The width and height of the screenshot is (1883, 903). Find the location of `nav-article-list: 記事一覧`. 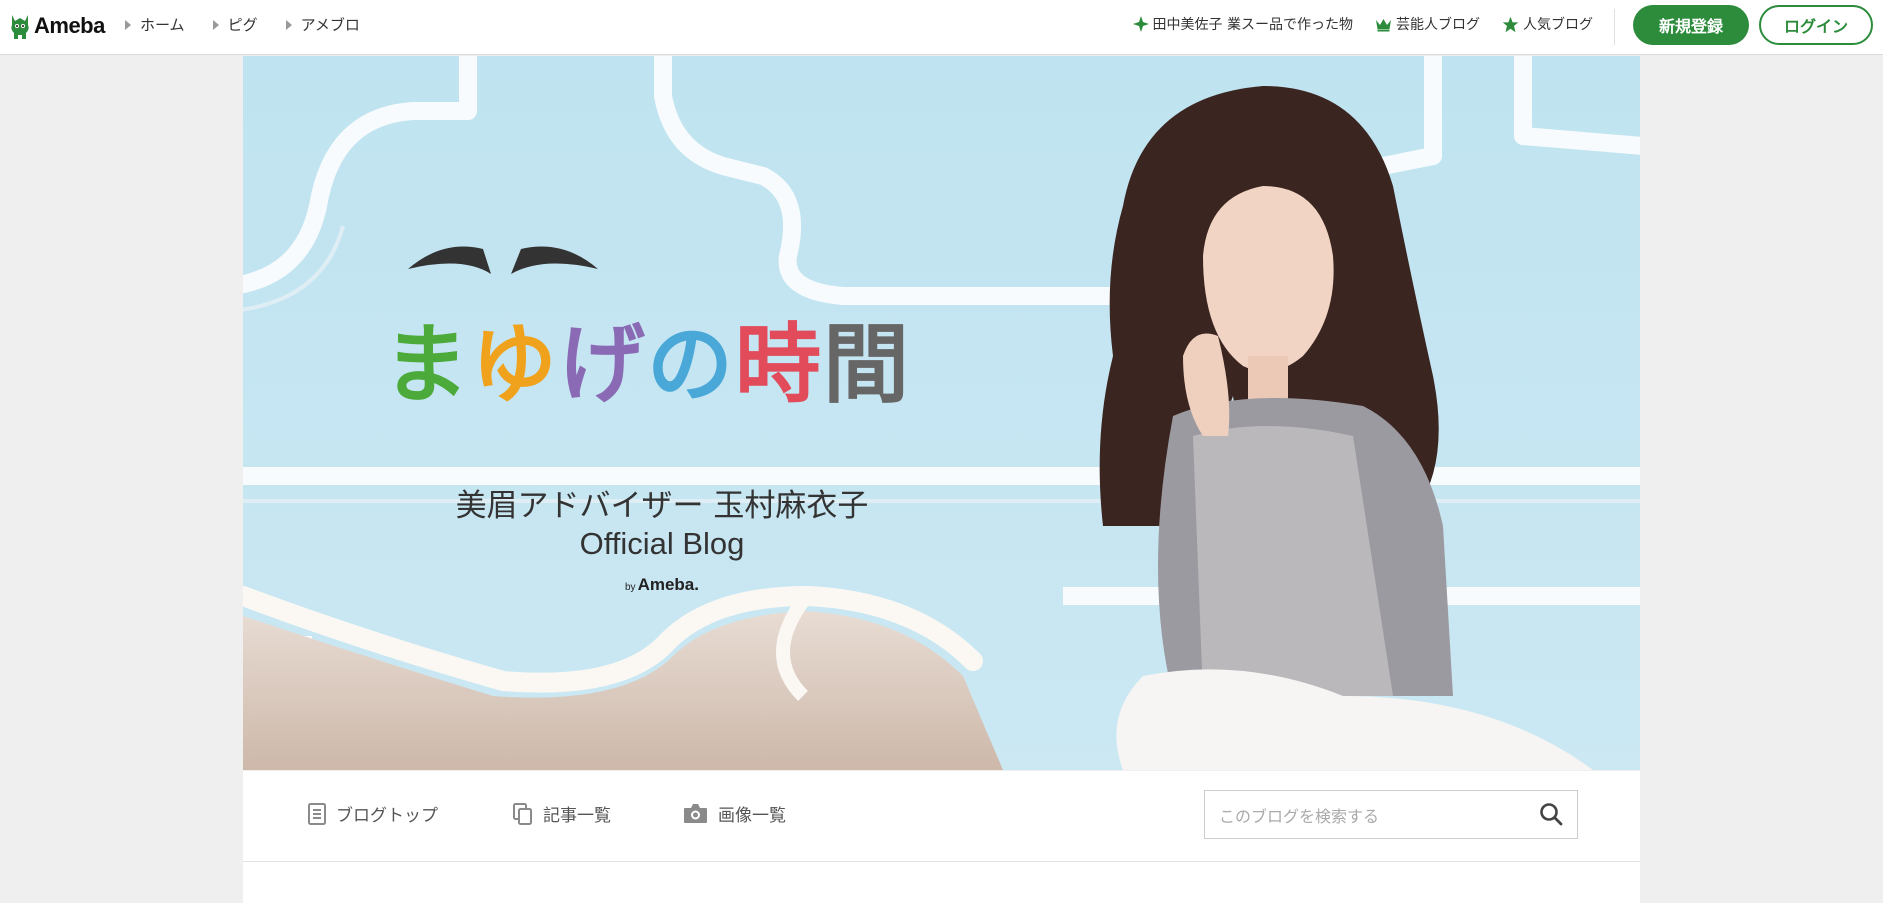

nav-article-list: 記事一覧 is located at coordinates (562, 813).